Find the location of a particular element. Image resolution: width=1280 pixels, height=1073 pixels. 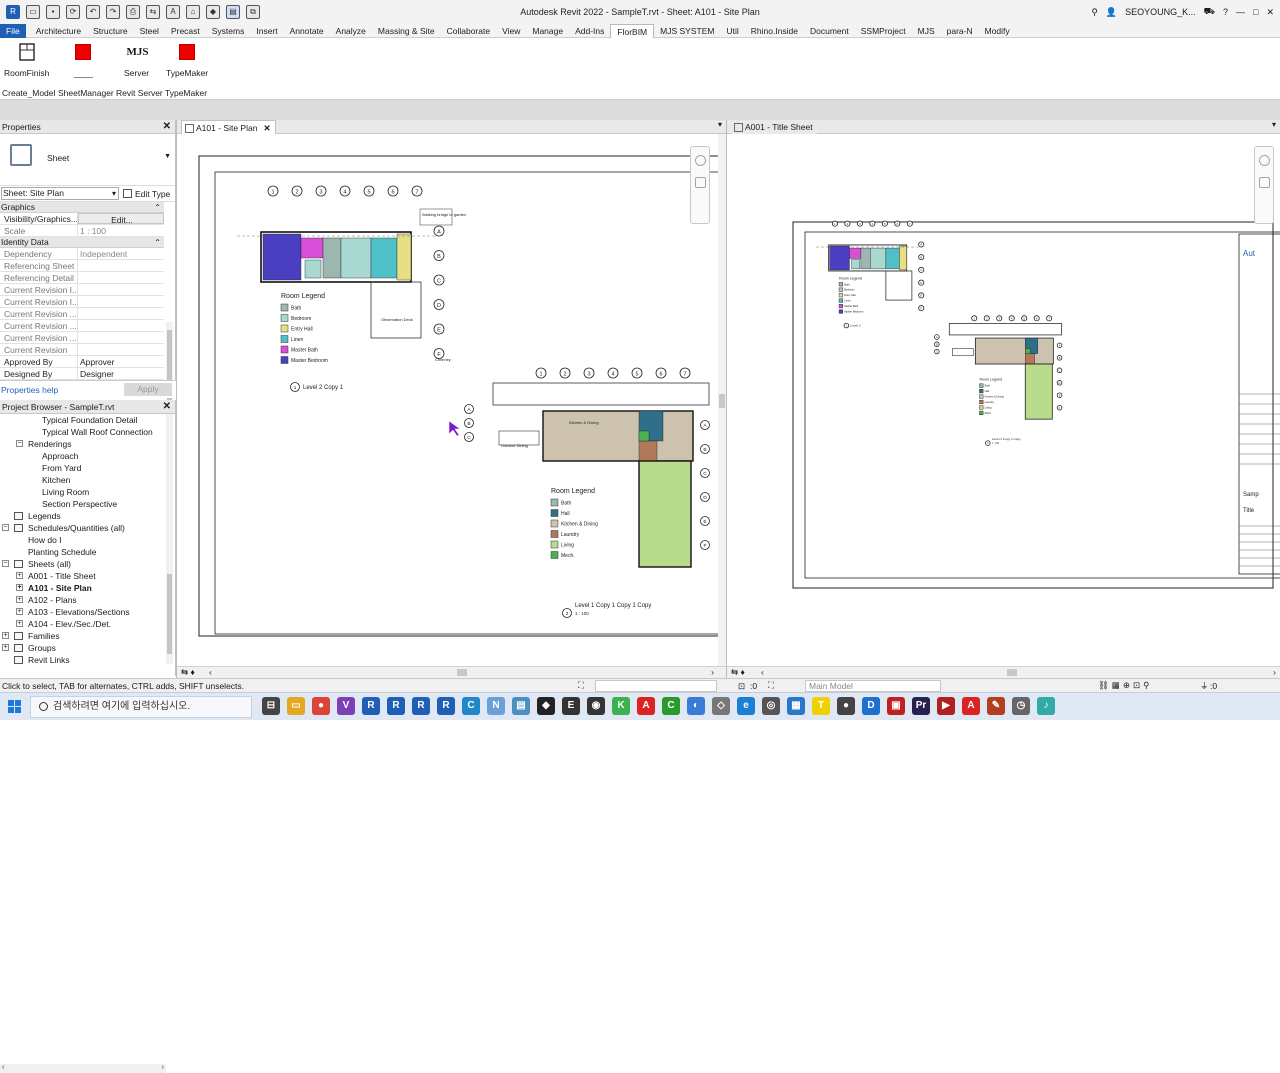

browser-item: − Sheets (all) is located at coordinates (83, 564).